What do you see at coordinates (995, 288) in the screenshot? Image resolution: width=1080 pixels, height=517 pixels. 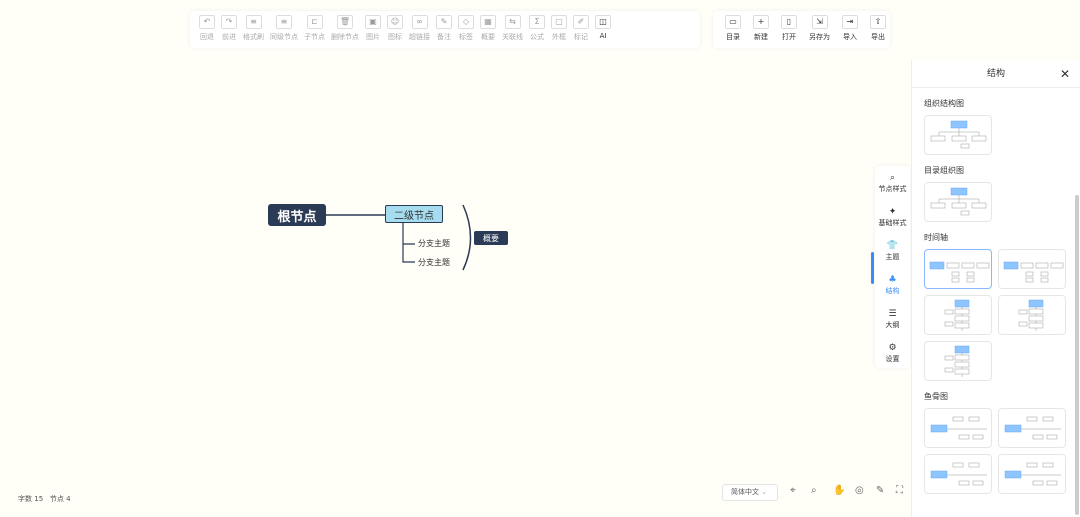 I see `structure-panel: 结构 ✕ 组织结构图 目录组织图 时间轴 鱼骨图` at bounding box center [995, 288].